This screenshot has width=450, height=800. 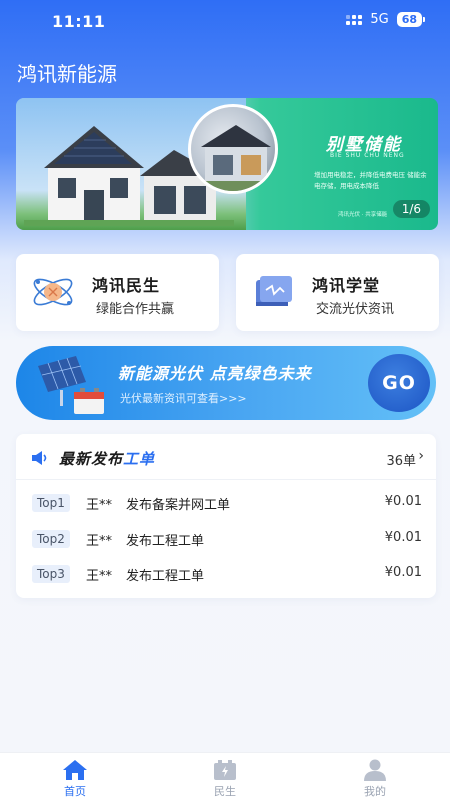 I want to click on orders-header: 最新发布工单 36单 ›, so click(x=226, y=457).